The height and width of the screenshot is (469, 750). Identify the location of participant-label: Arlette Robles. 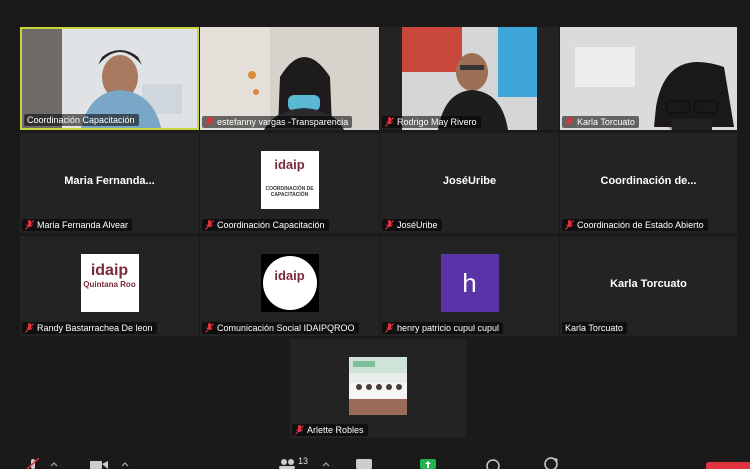
(330, 430).